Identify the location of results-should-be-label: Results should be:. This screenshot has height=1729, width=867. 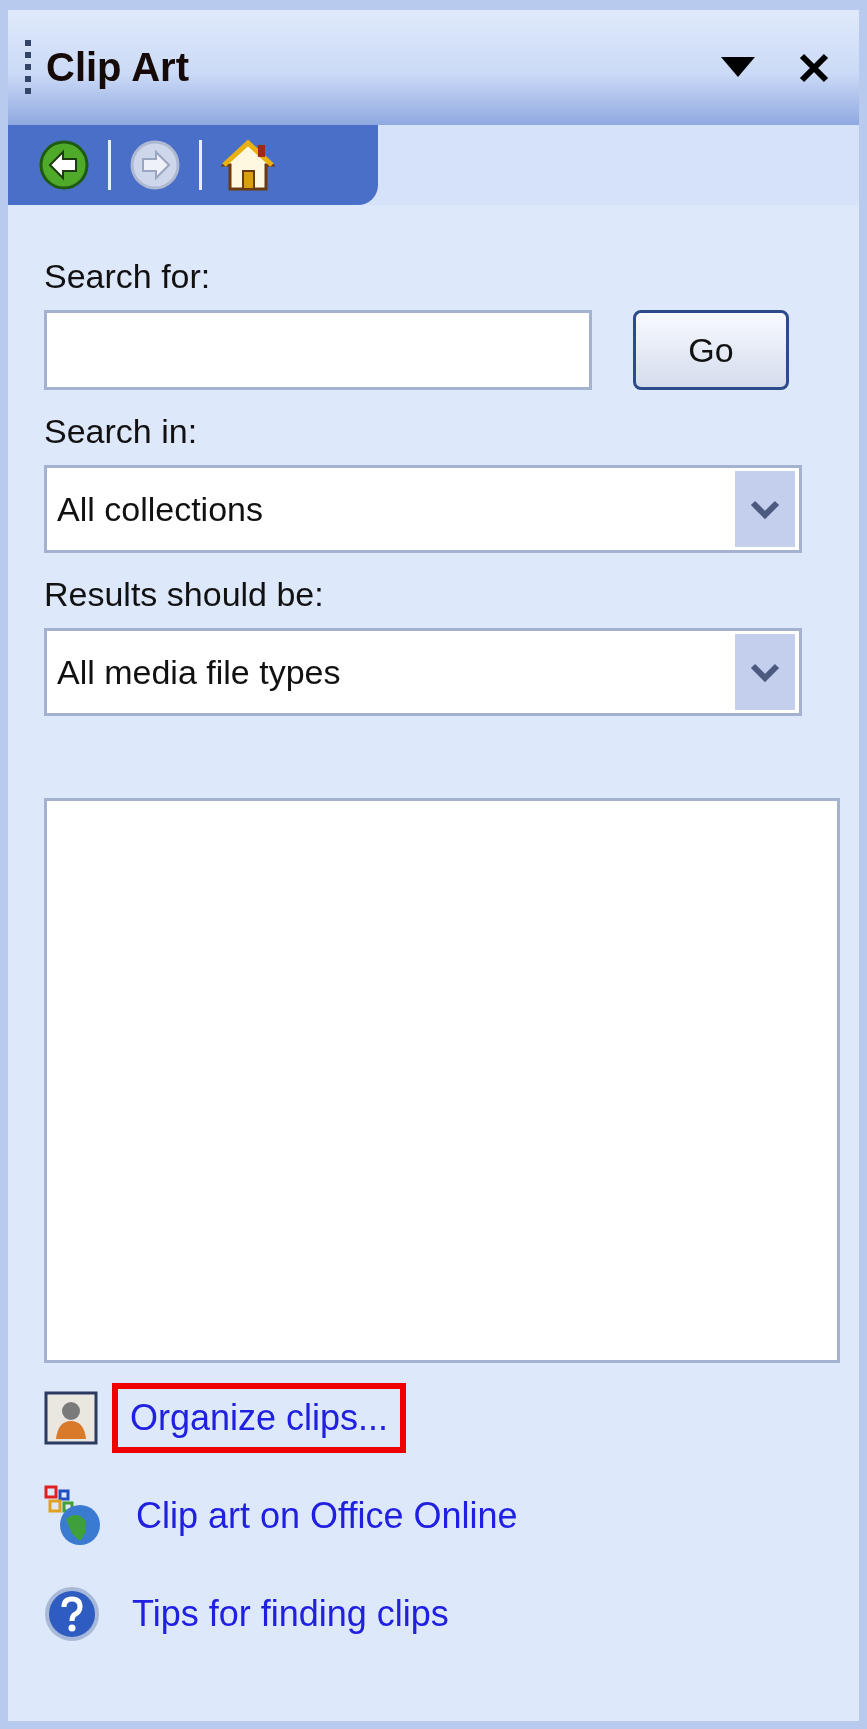
(184, 594).